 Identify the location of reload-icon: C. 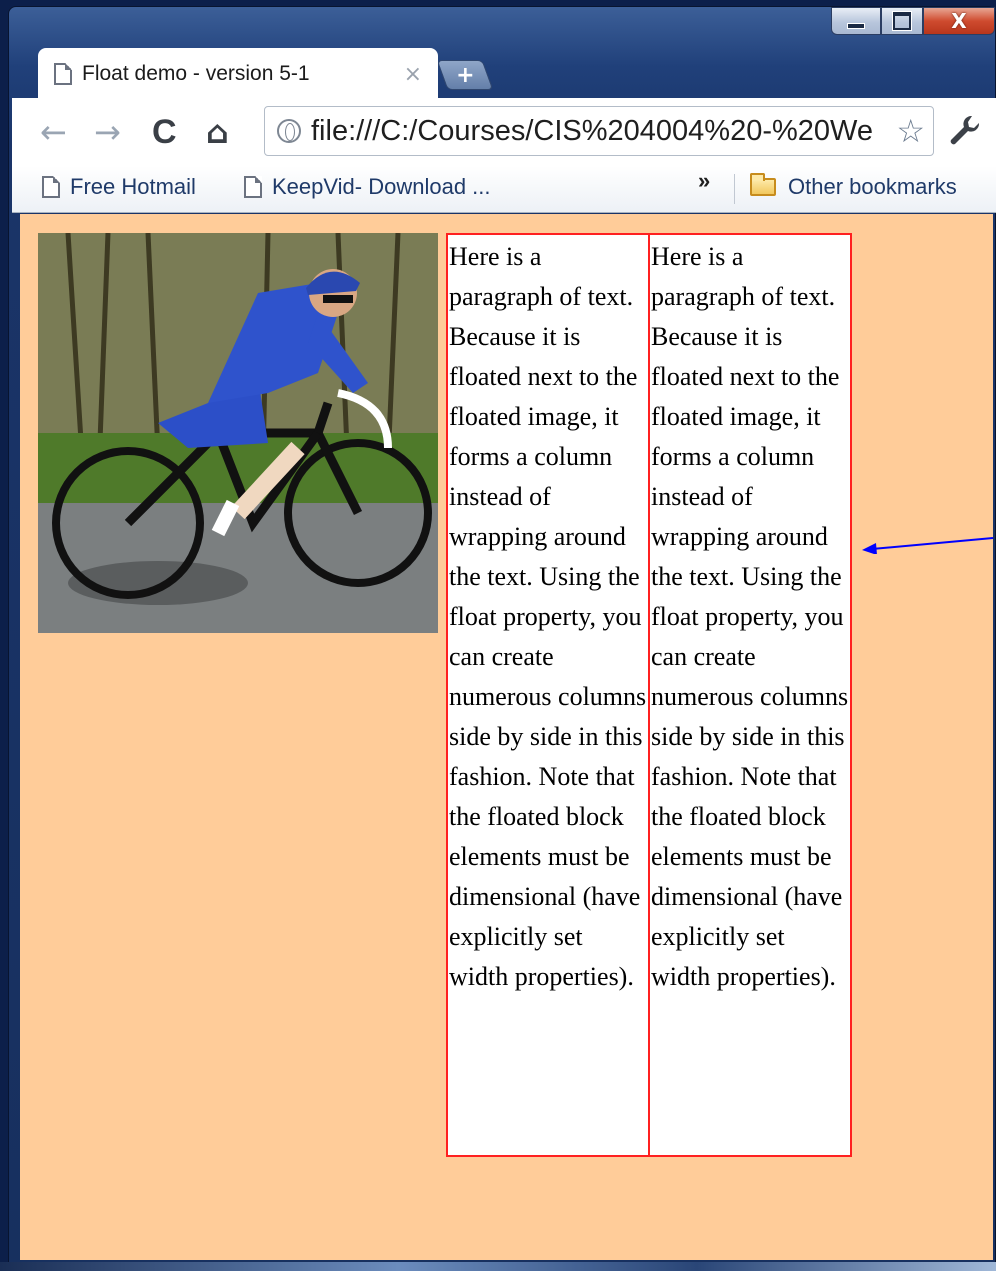
(164, 132).